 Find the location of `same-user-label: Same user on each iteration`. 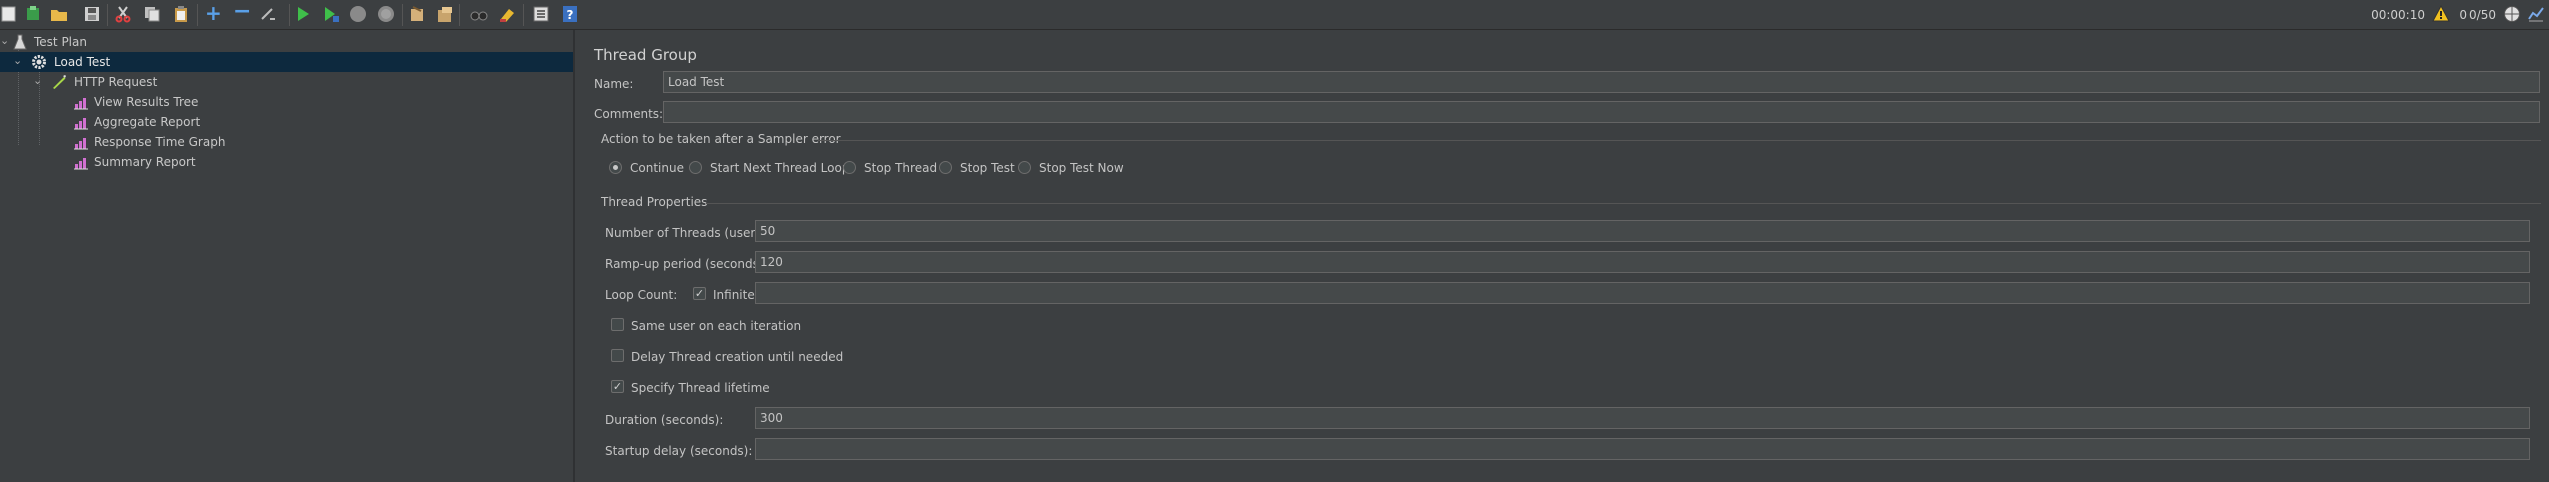

same-user-label: Same user on each iteration is located at coordinates (716, 326).